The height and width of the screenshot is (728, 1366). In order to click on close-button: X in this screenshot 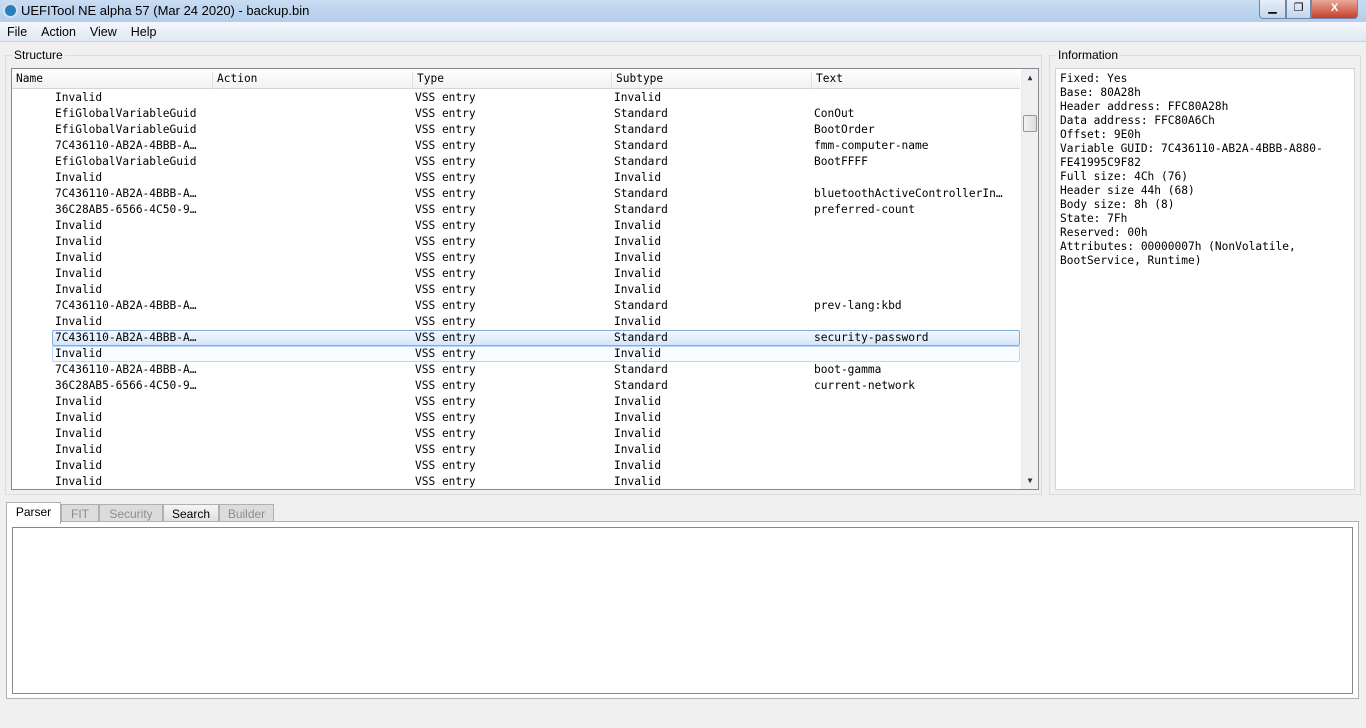, I will do `click(1334, 9)`.